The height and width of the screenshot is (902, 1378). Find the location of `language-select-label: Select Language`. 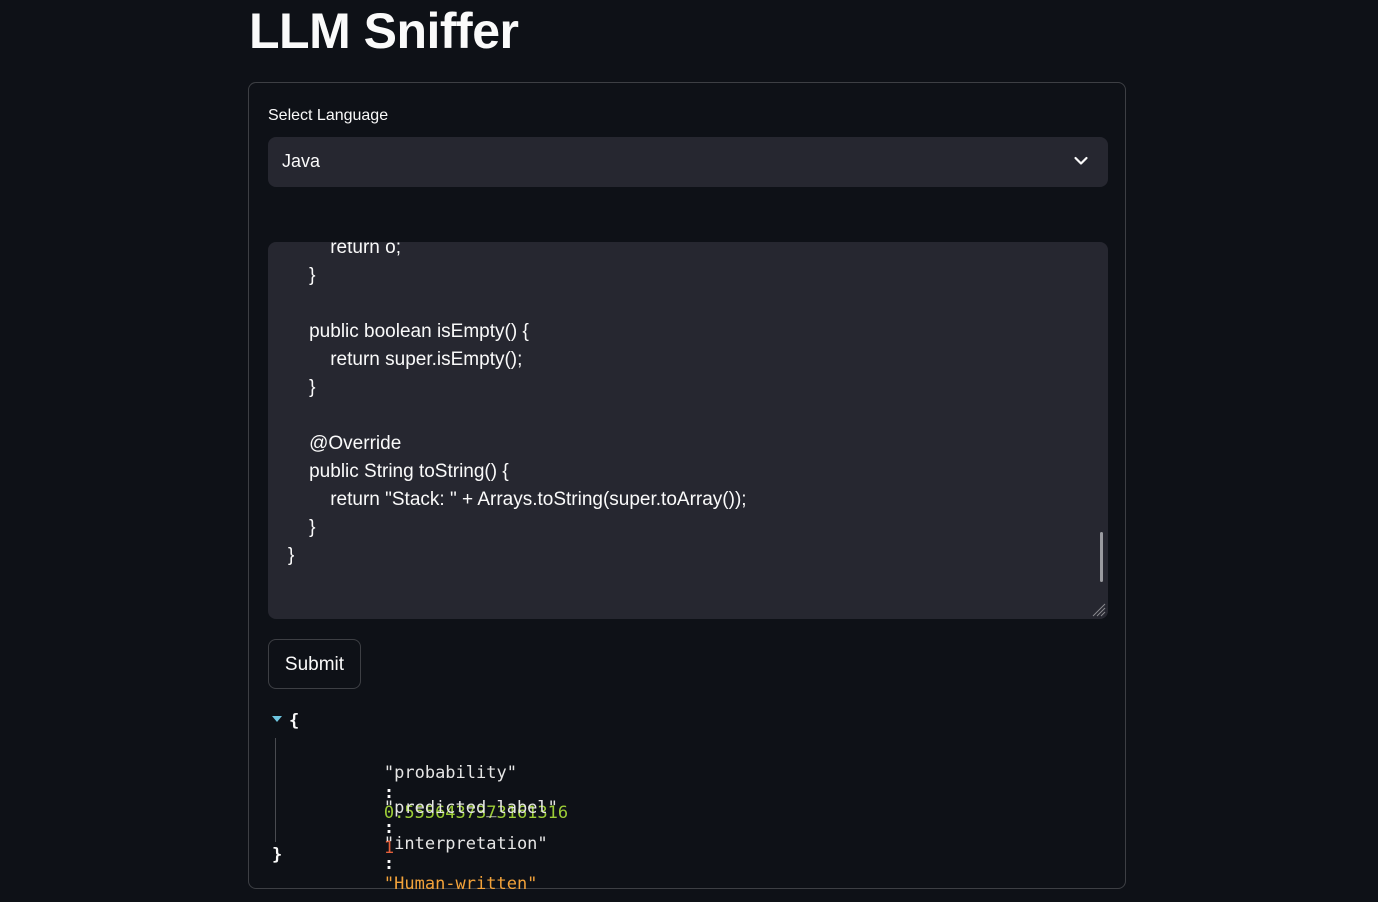

language-select-label: Select Language is located at coordinates (328, 115).